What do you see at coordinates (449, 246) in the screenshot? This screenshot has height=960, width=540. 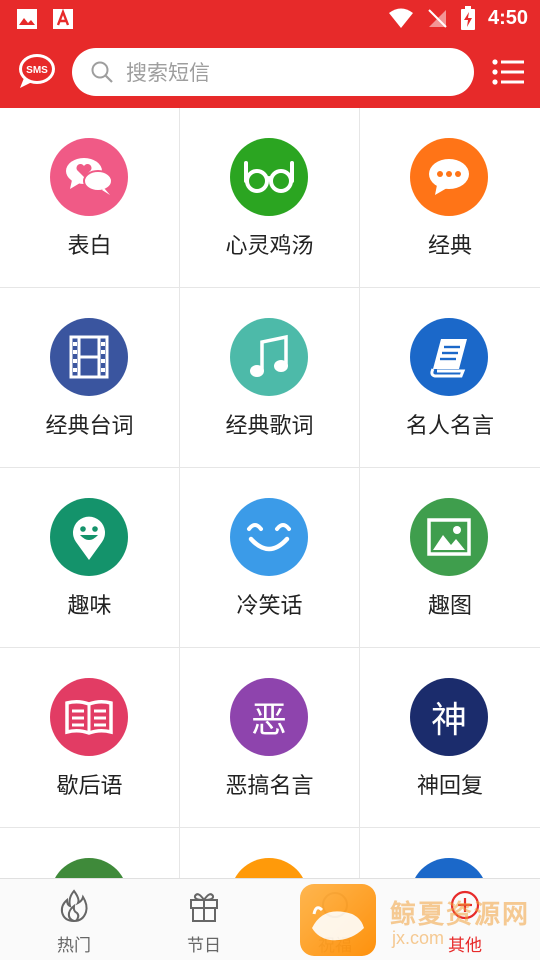 I see `category-label: 经典` at bounding box center [449, 246].